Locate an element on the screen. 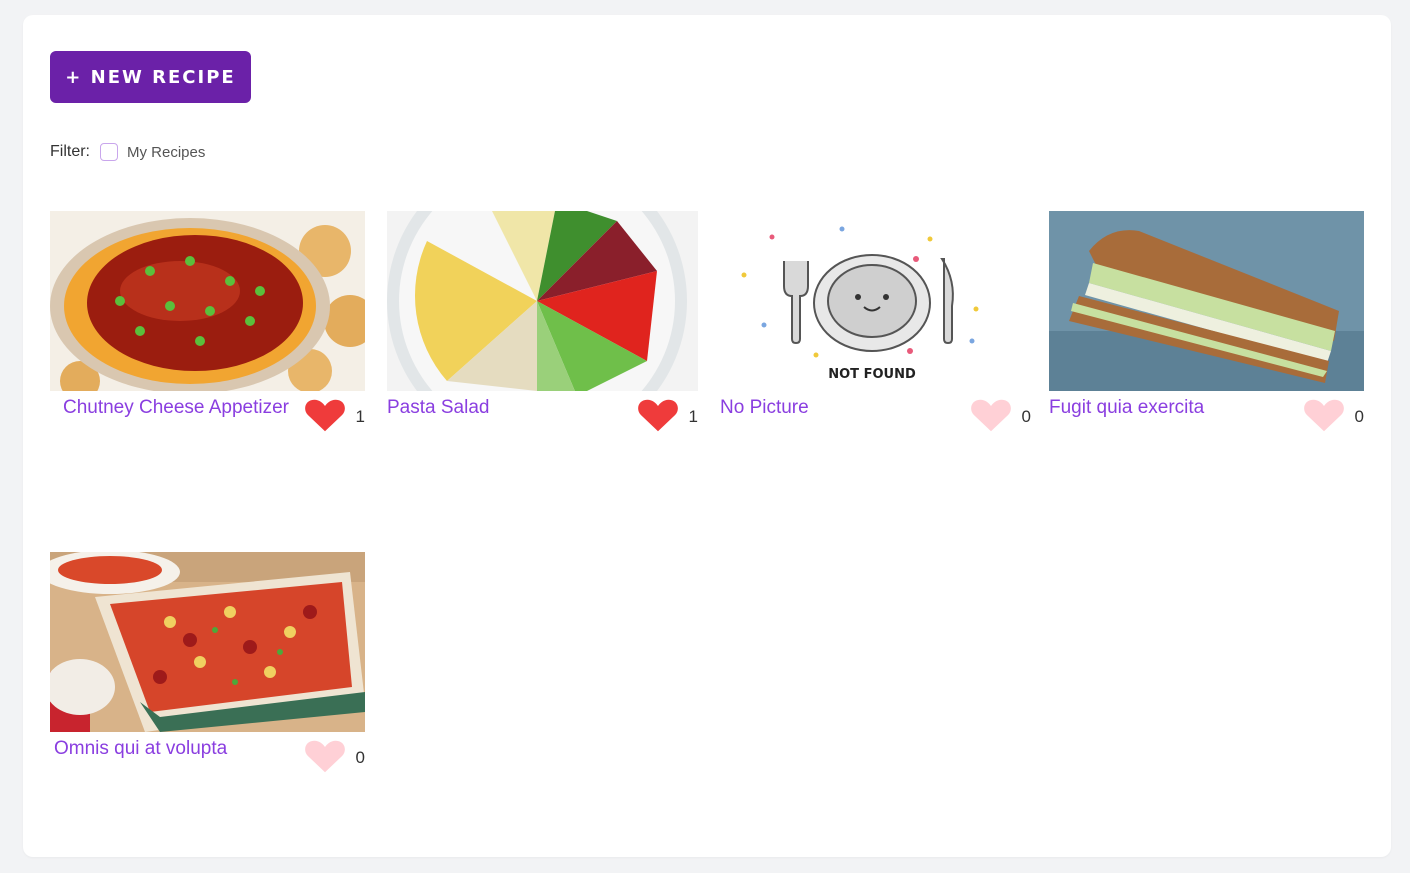 The width and height of the screenshot is (1410, 873). recipe-card: Pasta Salad 1 is located at coordinates (542, 328).